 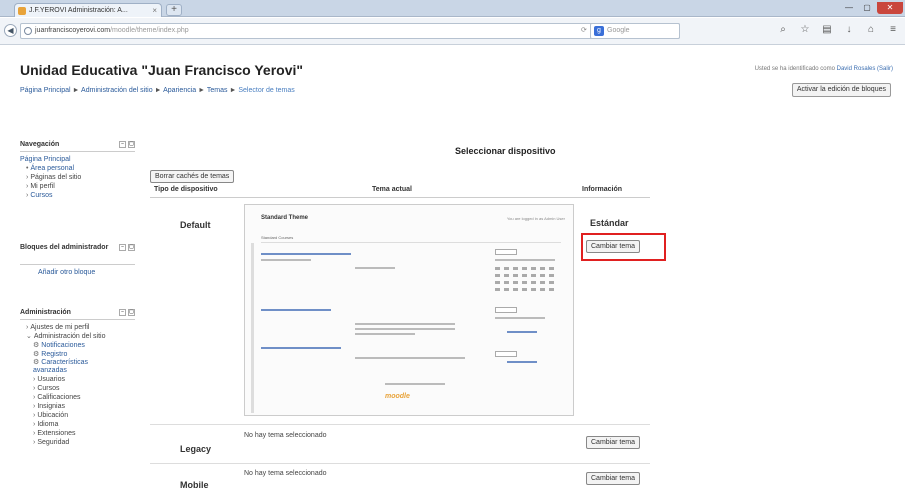 I want to click on admin-item-site-admin: ⌄ Administración del sitio, so click(x=77, y=336).